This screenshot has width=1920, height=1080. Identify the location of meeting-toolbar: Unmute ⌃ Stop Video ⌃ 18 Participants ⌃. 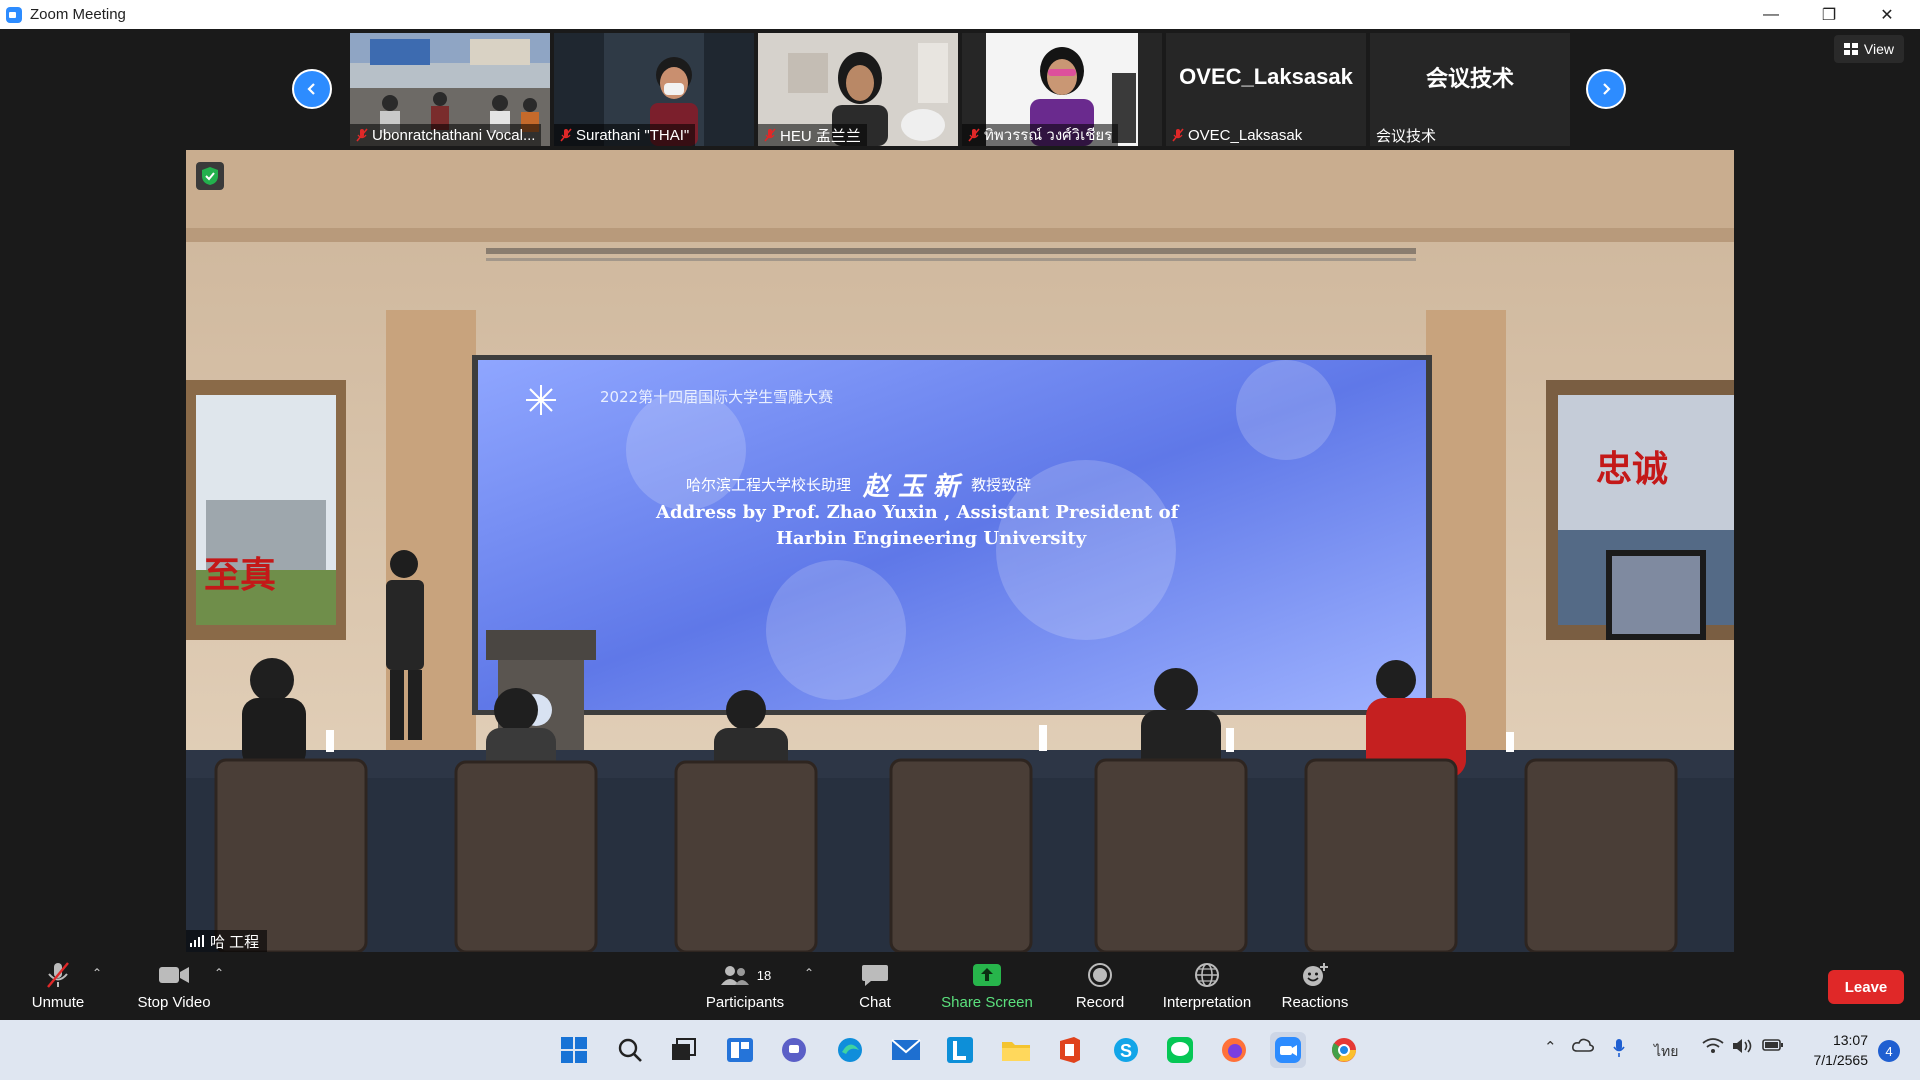
(960, 987).